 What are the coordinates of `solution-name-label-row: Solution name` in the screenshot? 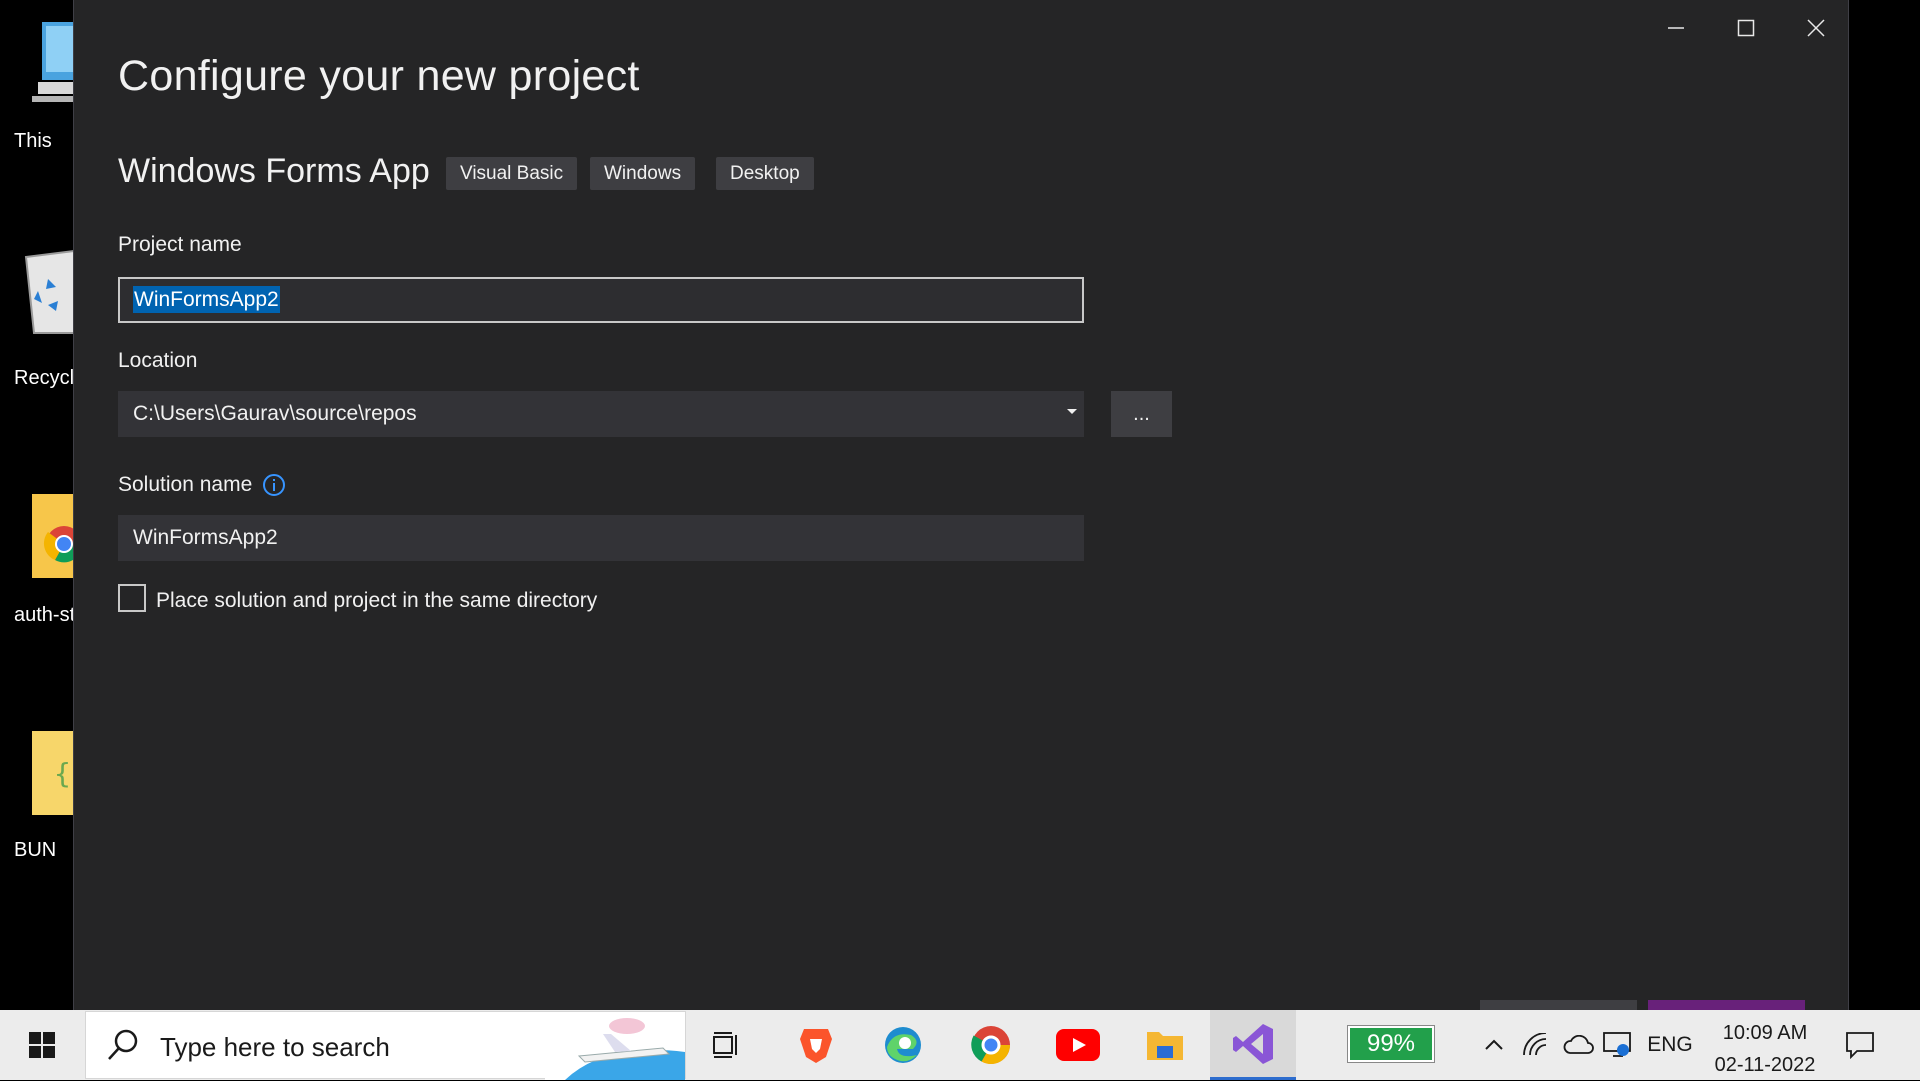 It's located at (202, 485).